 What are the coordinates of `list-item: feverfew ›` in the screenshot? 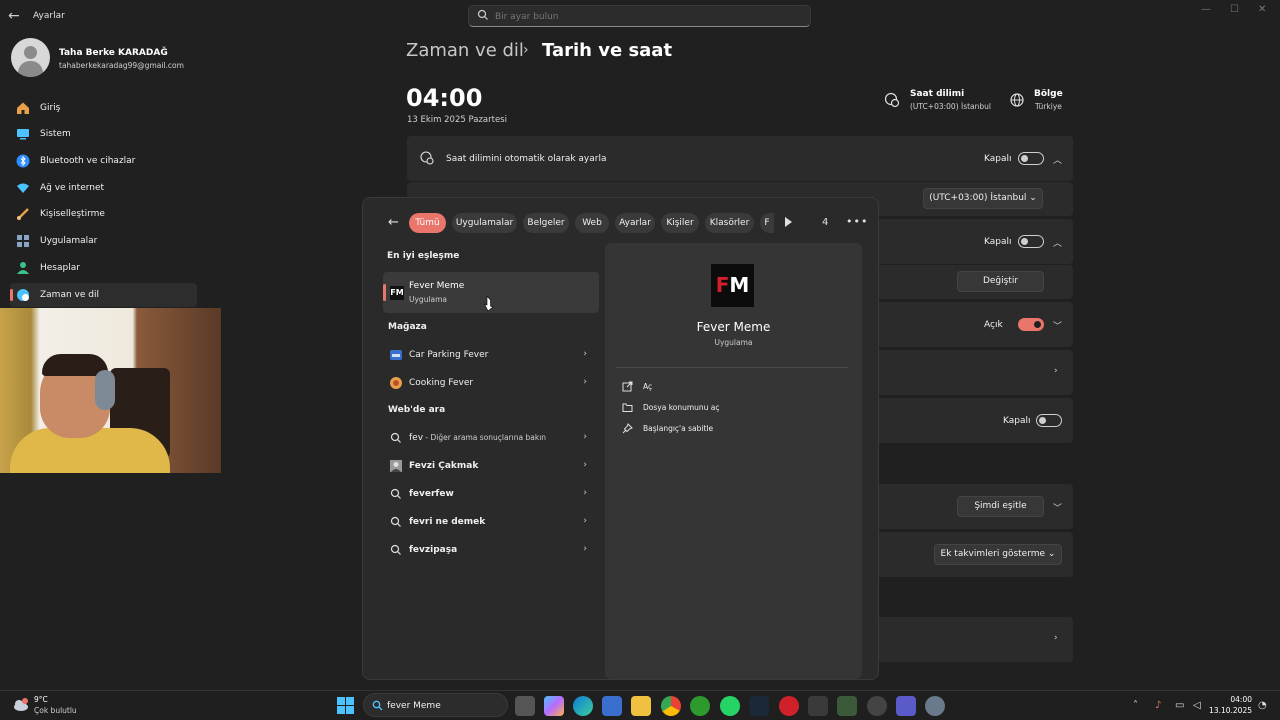 It's located at (491, 494).